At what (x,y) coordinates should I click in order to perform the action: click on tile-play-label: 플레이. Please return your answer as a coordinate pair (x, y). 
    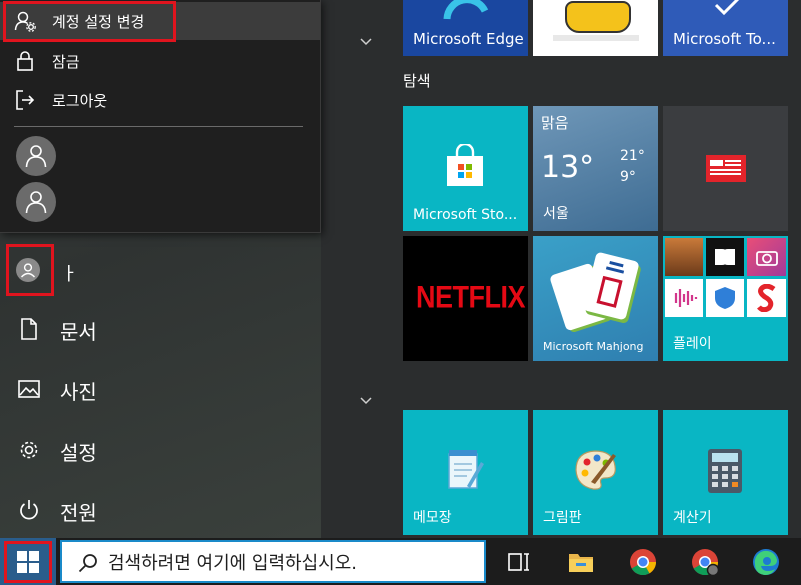
    Looking at the image, I should click on (692, 344).